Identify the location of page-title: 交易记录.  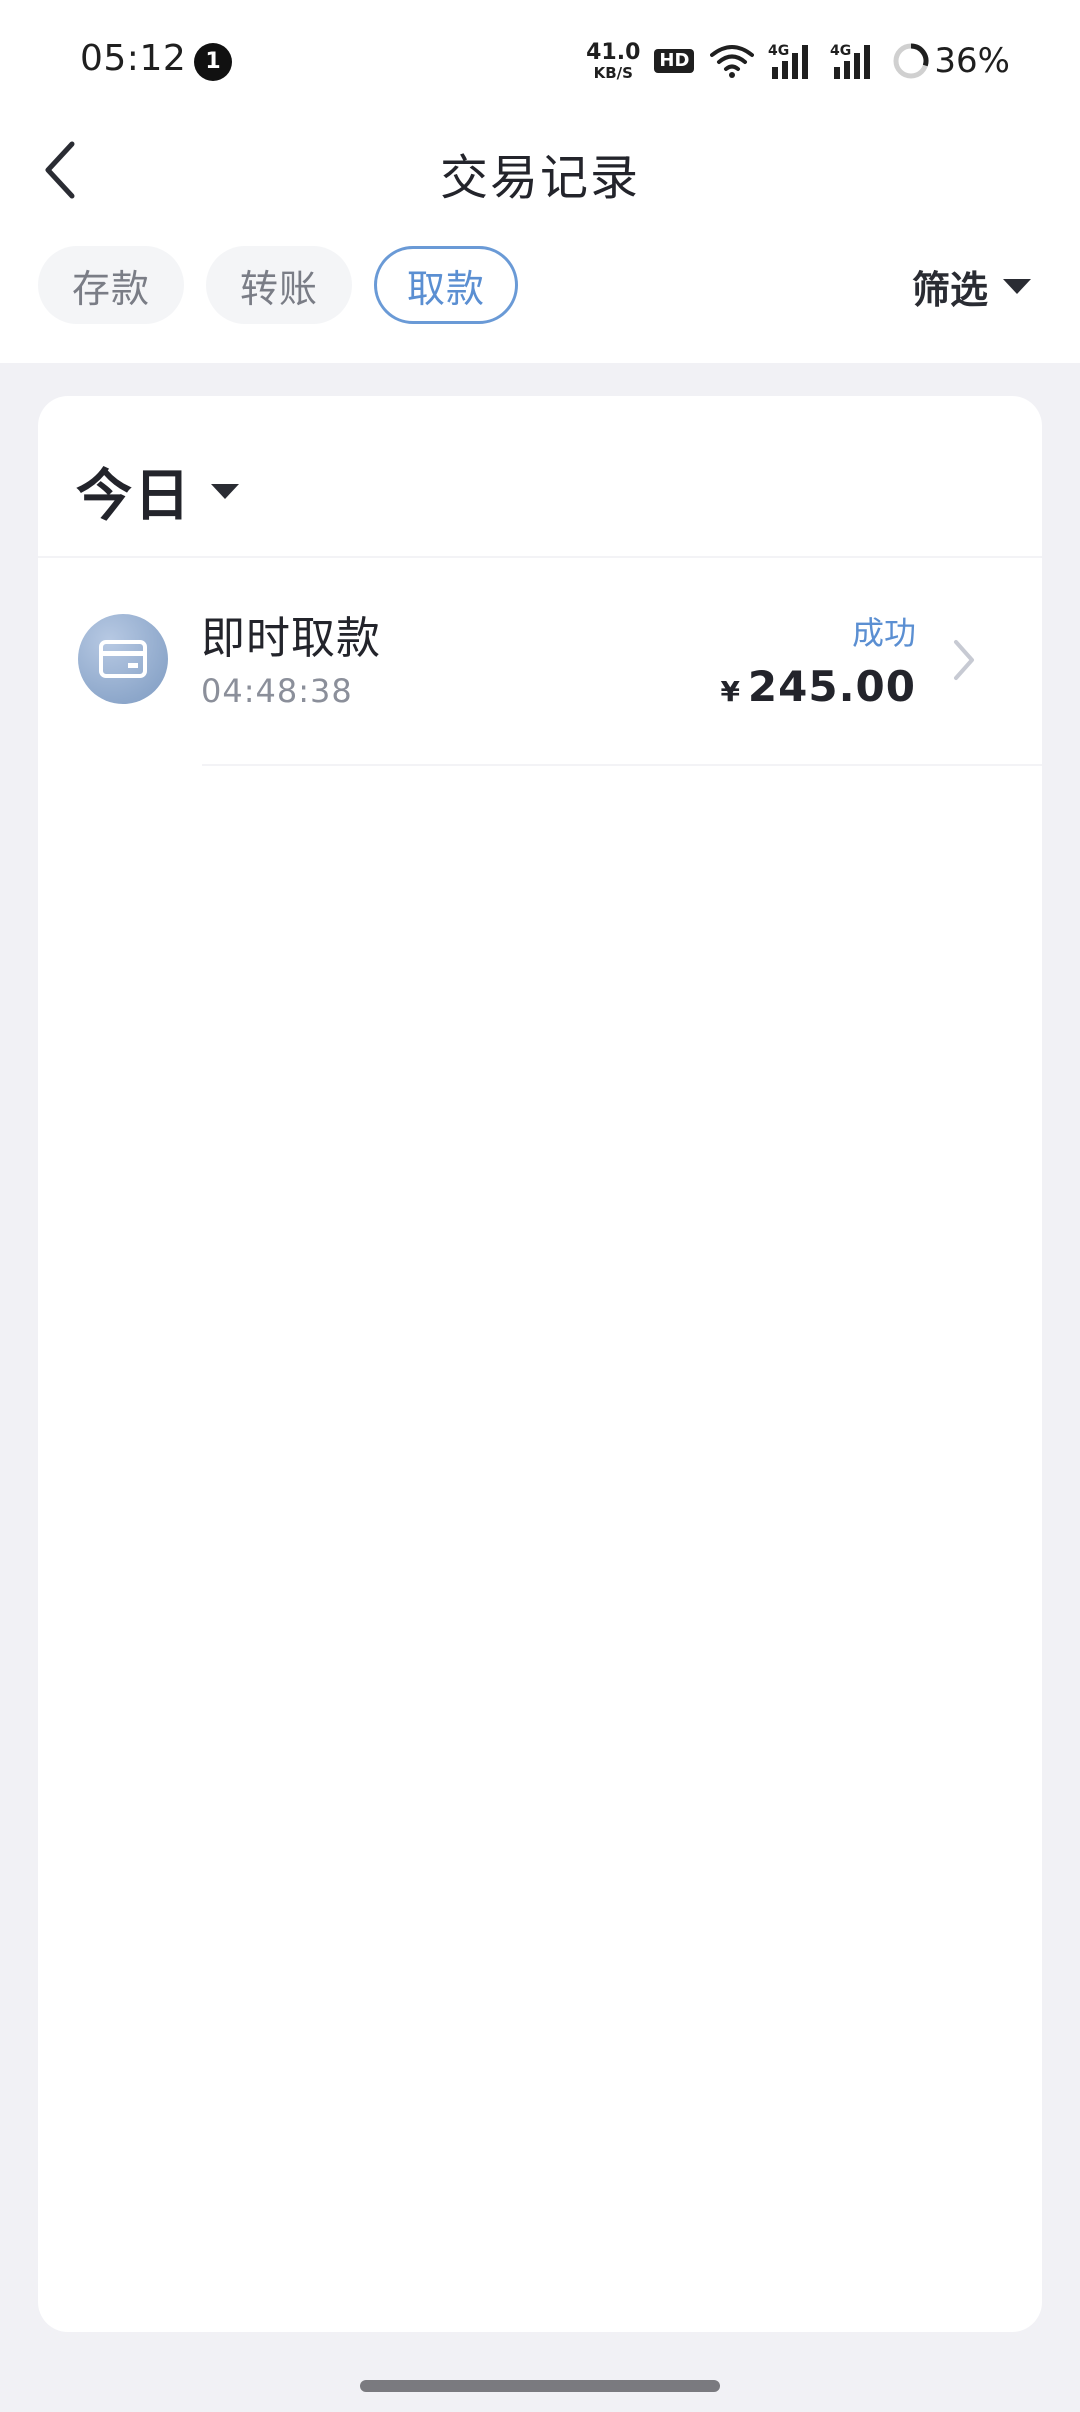
(539, 178).